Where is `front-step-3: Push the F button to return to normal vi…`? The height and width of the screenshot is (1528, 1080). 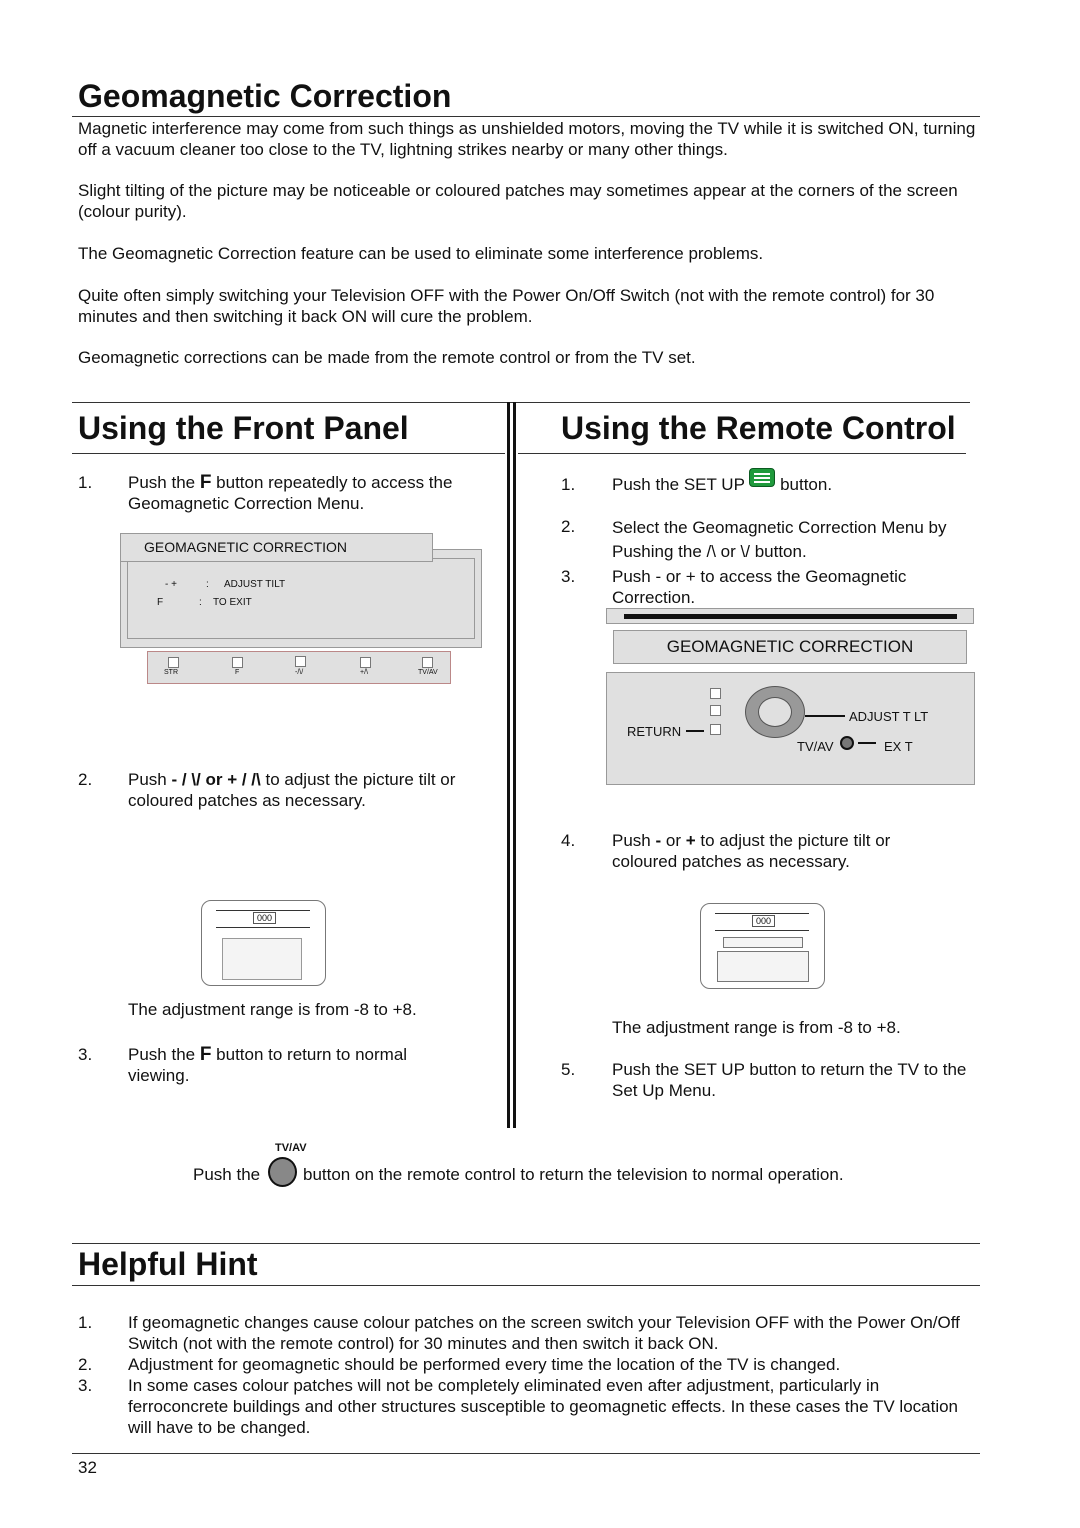 front-step-3: Push the F button to return to normal vi… is located at coordinates (268, 1064).